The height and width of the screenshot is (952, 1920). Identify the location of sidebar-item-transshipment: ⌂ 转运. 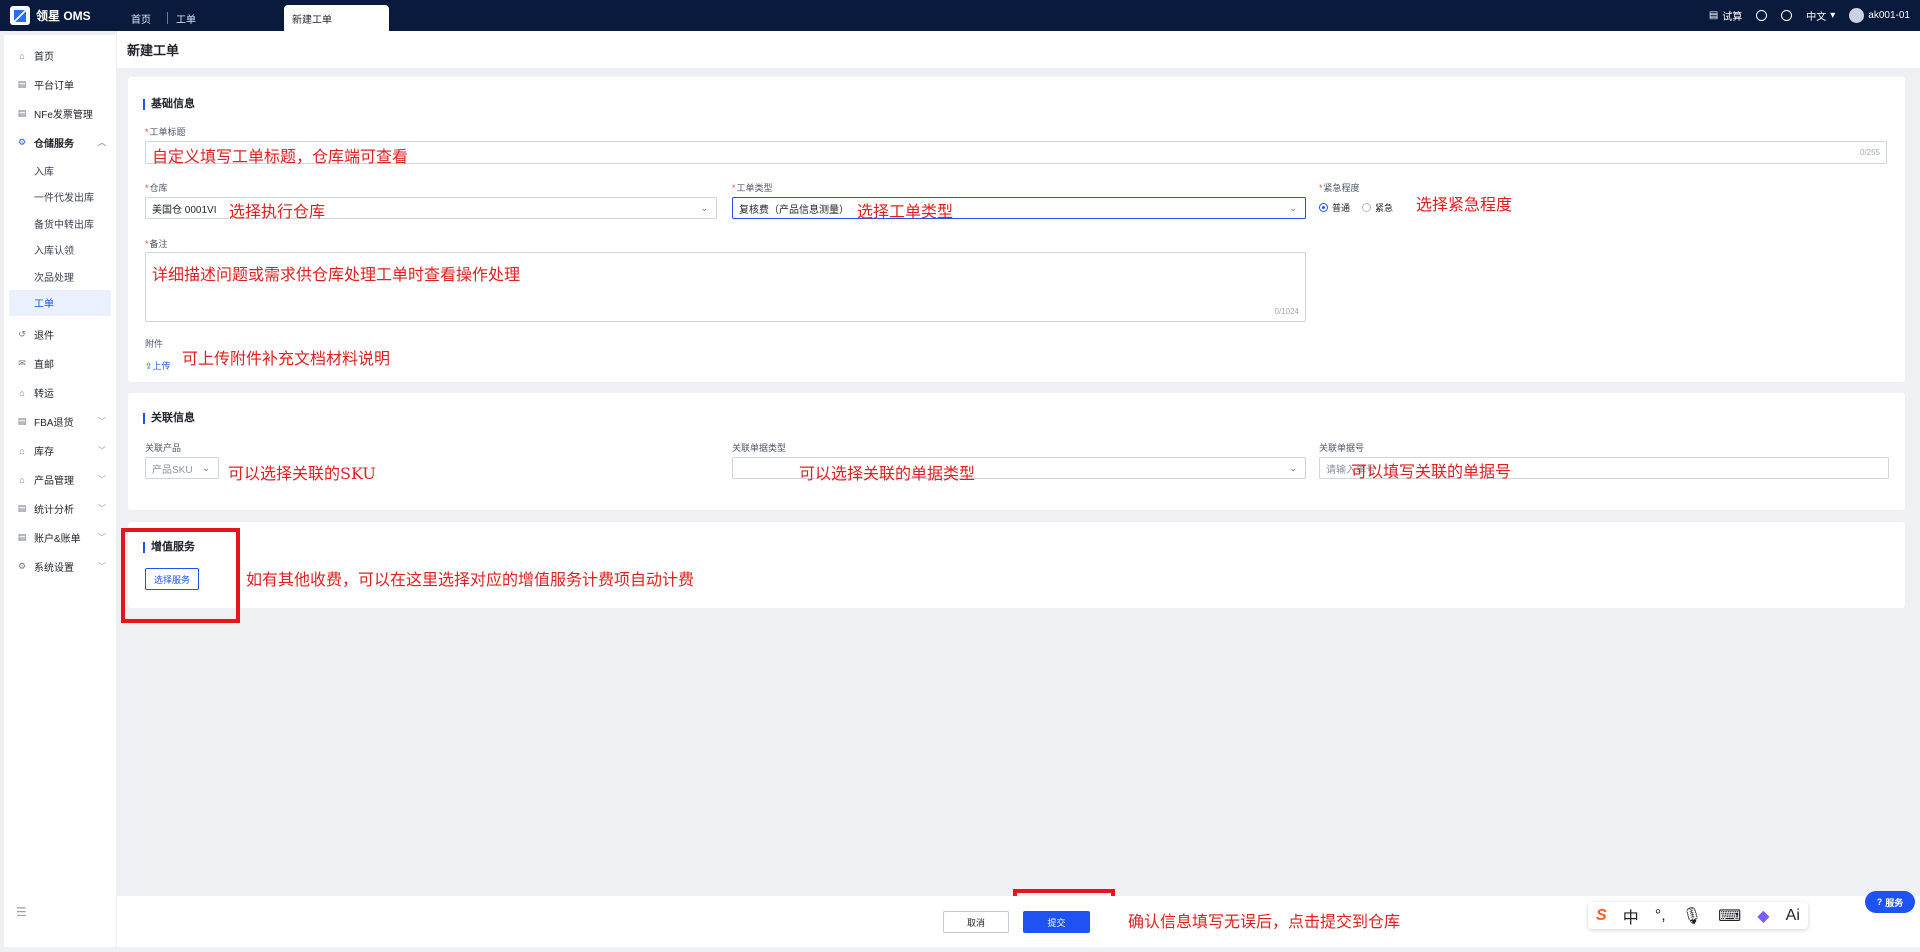
(60, 392).